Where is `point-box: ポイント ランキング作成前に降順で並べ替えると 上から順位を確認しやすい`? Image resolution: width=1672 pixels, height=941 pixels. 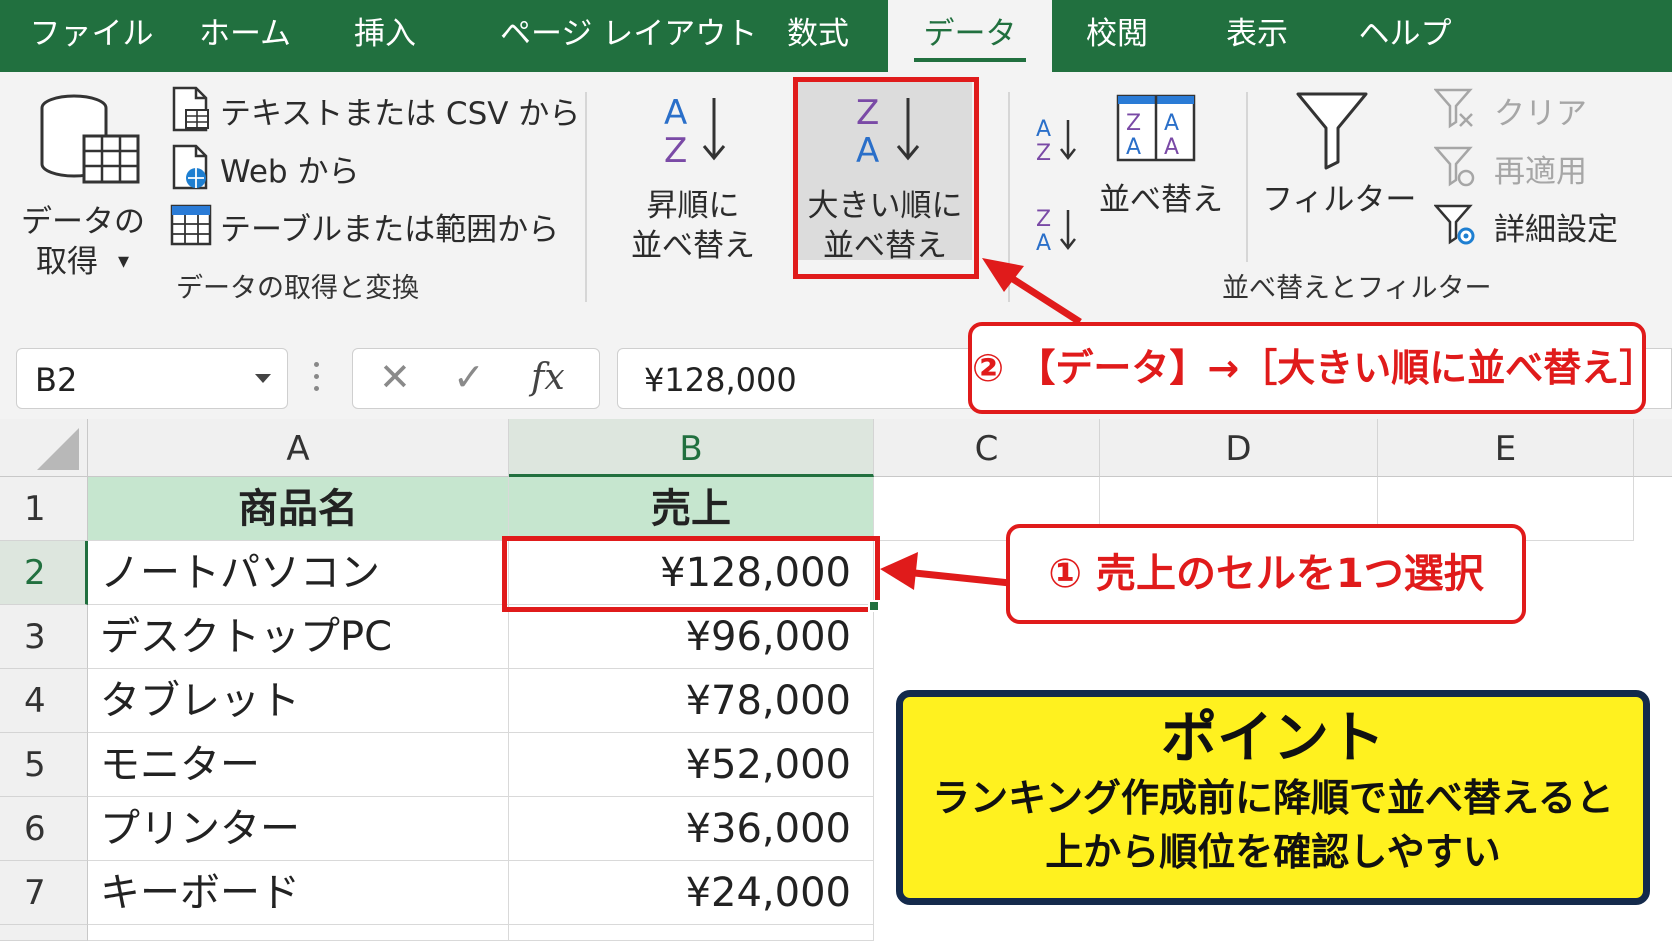
point-box: ポイント ランキング作成前に降順で並べ替えると 上から順位を確認しやすい is located at coordinates (1273, 797).